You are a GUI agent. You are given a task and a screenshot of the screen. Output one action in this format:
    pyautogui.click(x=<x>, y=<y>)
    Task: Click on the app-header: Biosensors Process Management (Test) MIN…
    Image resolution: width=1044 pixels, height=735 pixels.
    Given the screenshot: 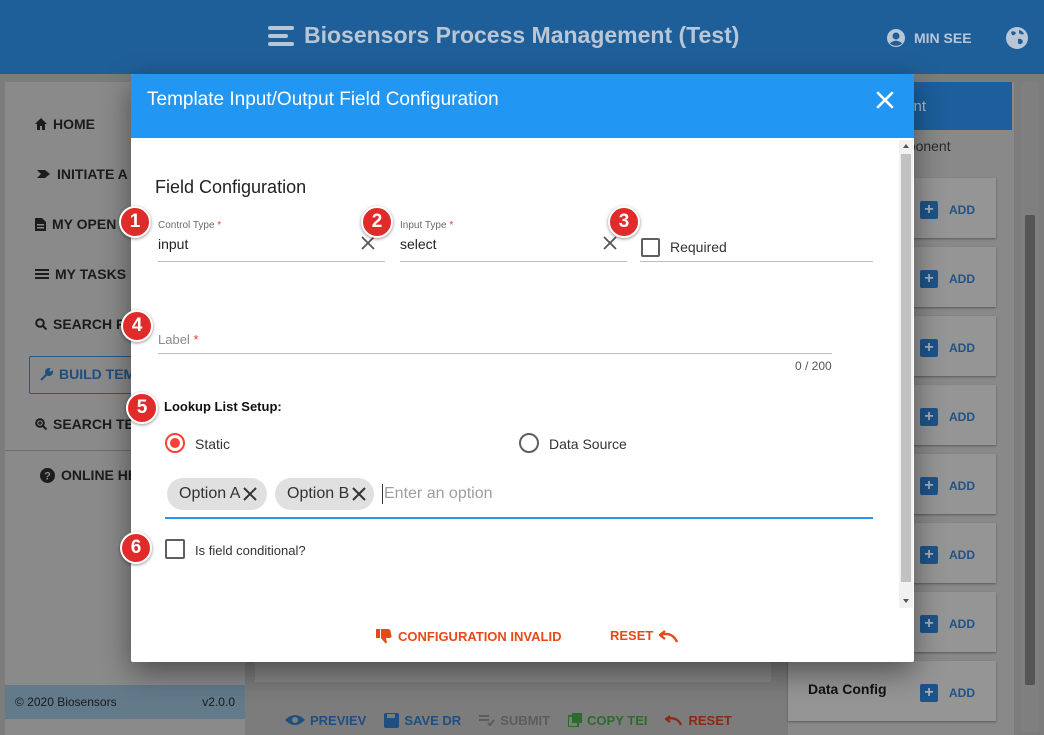 What is the action you would take?
    pyautogui.click(x=522, y=37)
    